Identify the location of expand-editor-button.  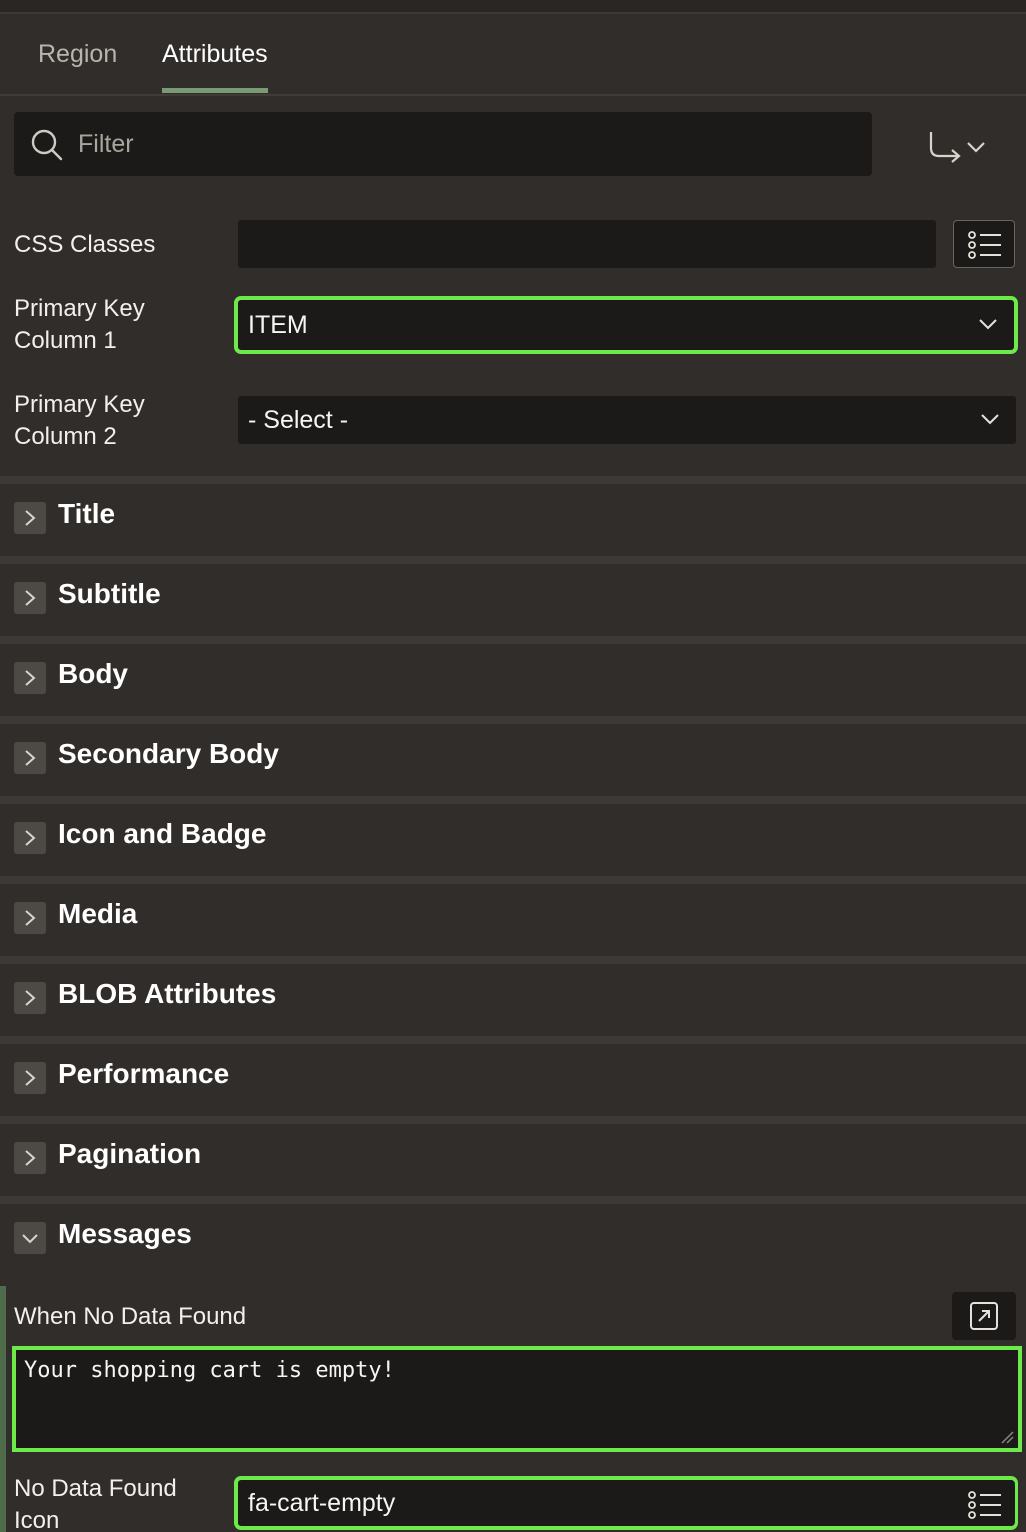
(984, 1316).